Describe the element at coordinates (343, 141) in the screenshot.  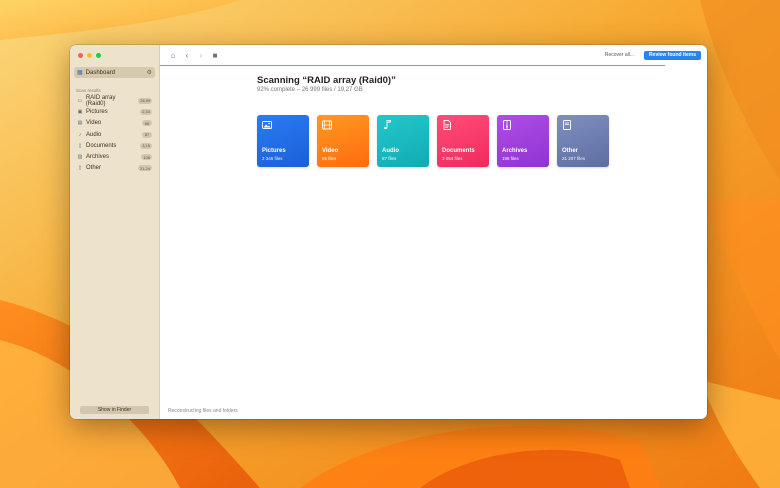
I see `tile-video: Video 66 files` at that location.